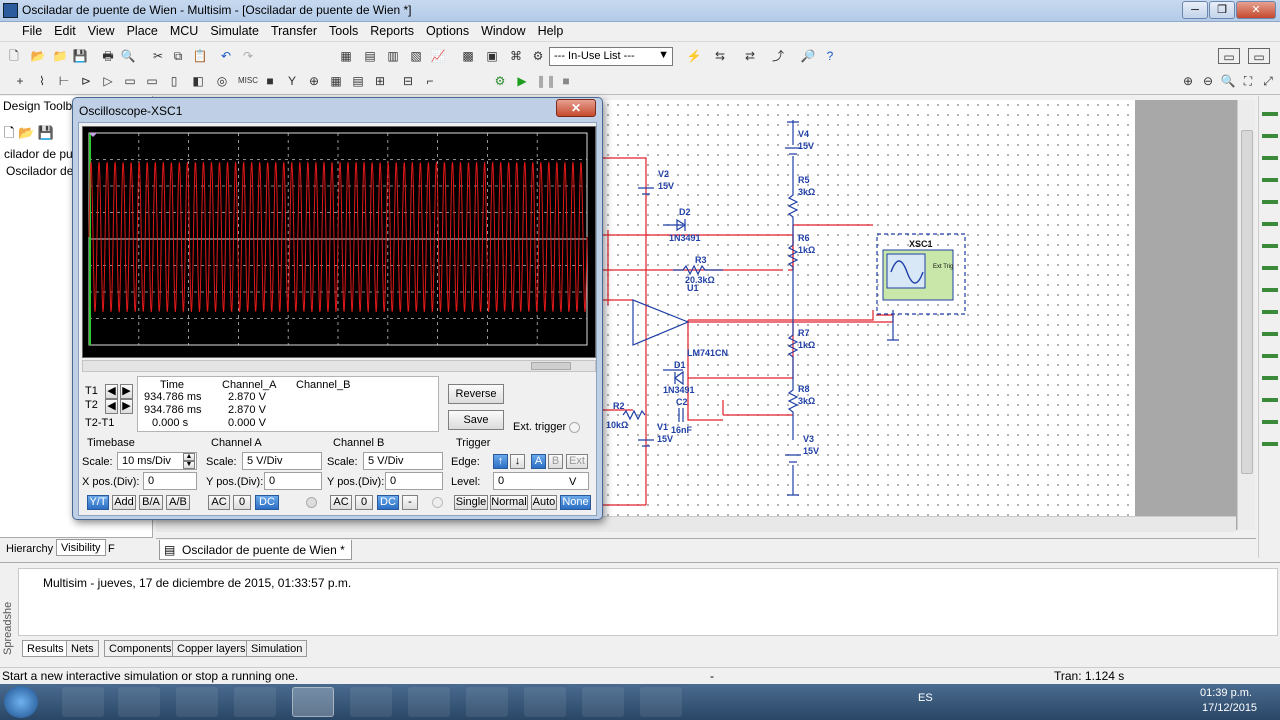  What do you see at coordinates (830, 56) in the screenshot?
I see `help-icon: ?` at bounding box center [830, 56].